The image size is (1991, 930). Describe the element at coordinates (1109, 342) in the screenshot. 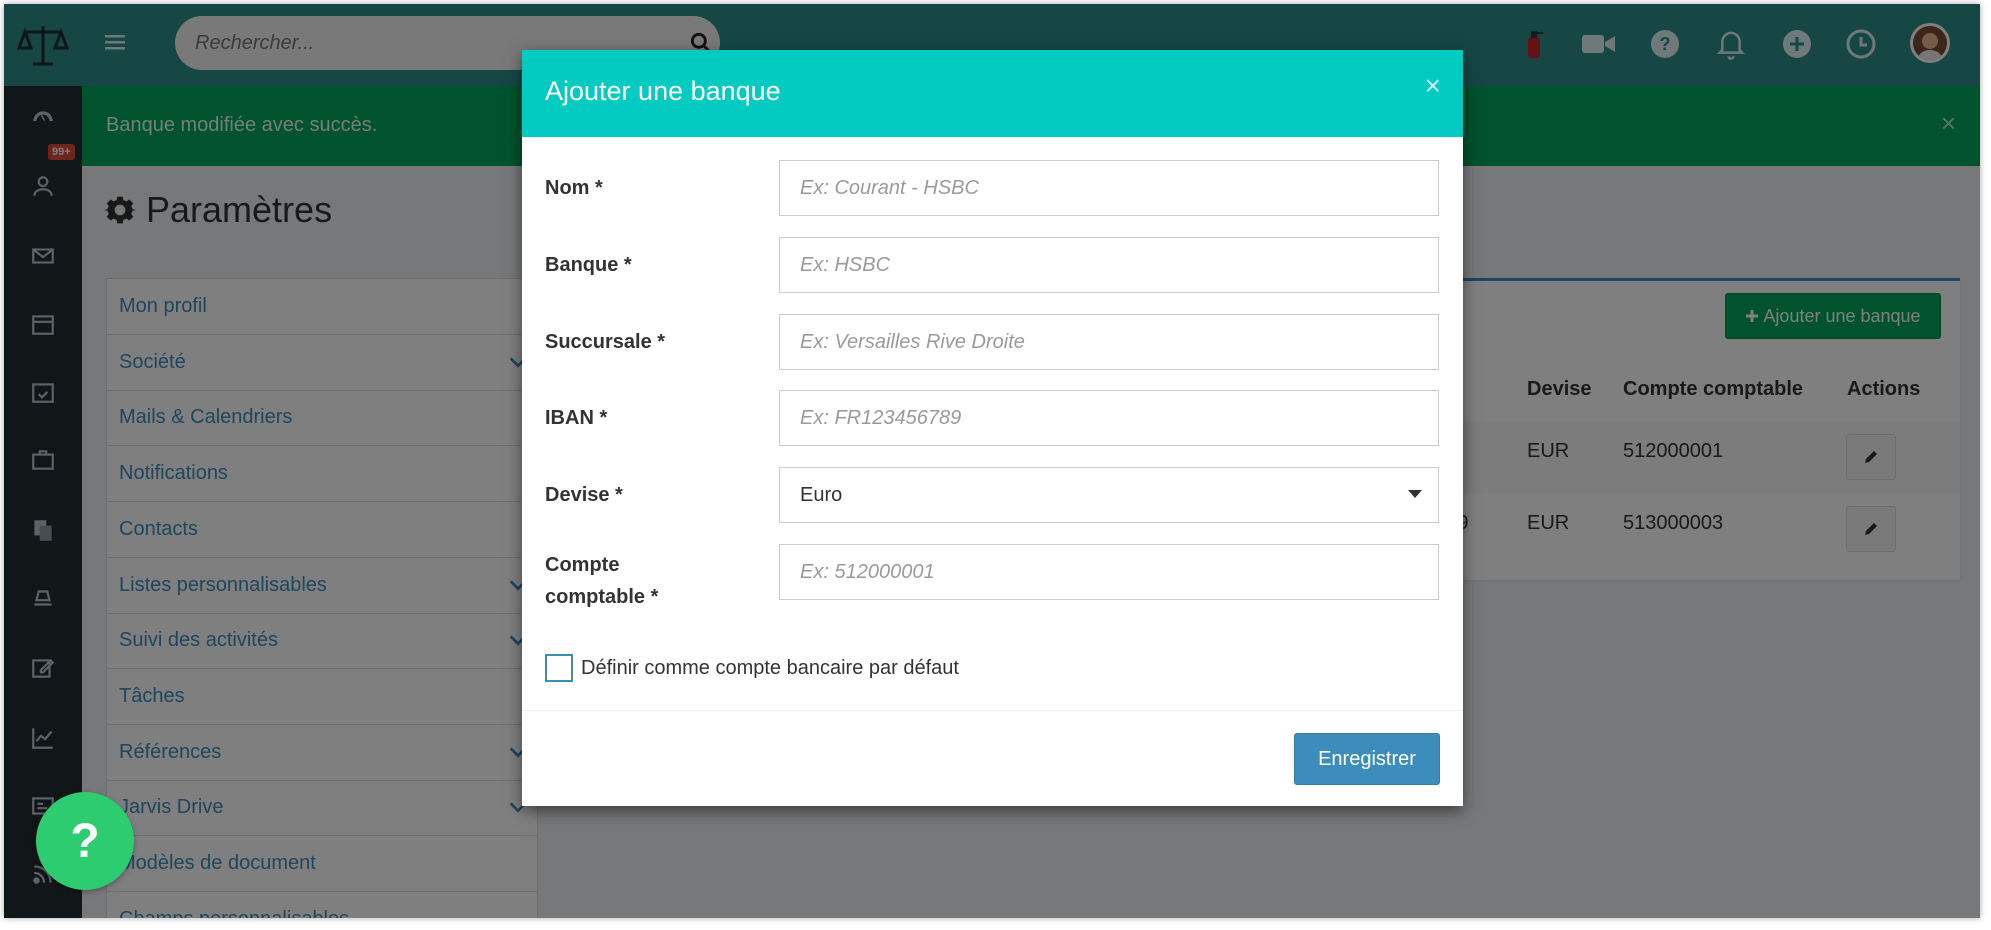

I see `succursale-input` at that location.